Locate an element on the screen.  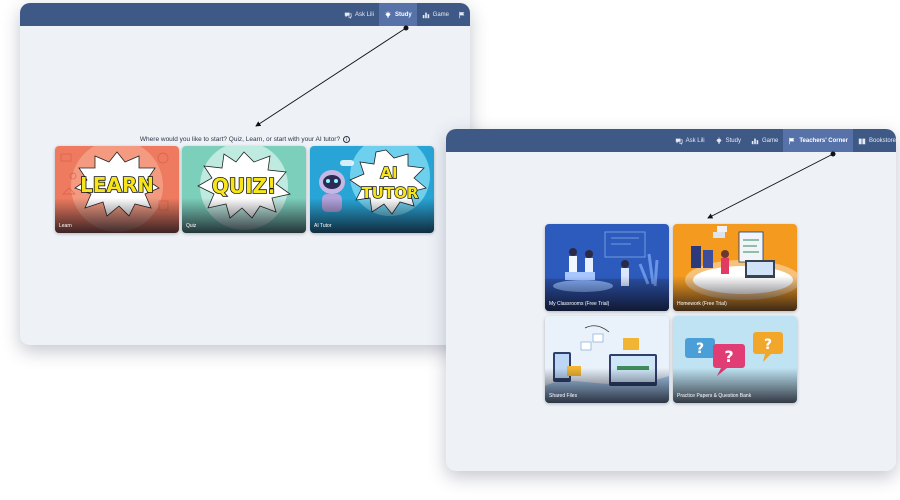
card-label: Quiz is located at coordinates (191, 226).